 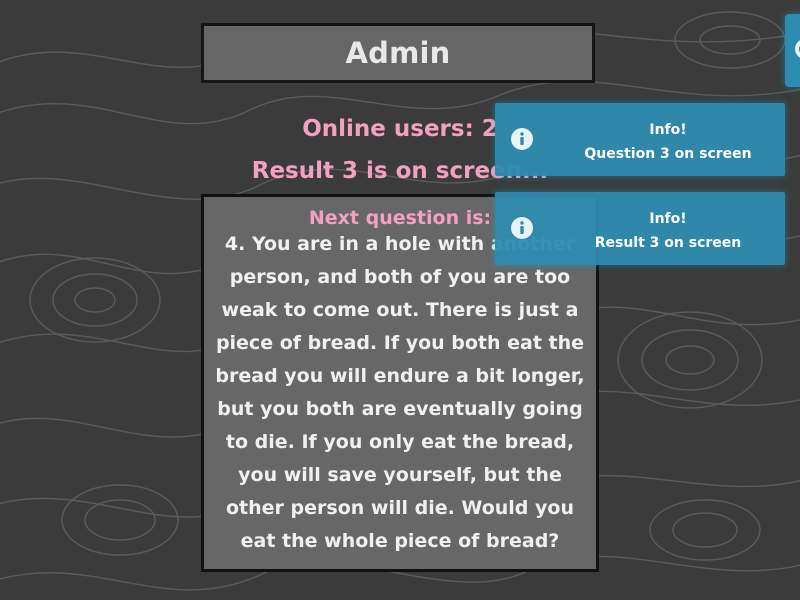 What do you see at coordinates (640, 231) in the screenshot?
I see `toast-content: Info! Result 3 on screen` at bounding box center [640, 231].